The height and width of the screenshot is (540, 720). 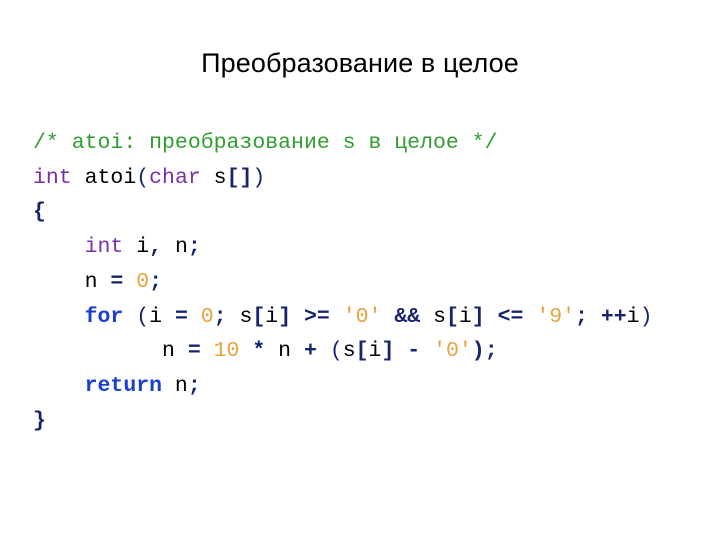 I want to click on code-token-op: +, so click(x=310, y=351).